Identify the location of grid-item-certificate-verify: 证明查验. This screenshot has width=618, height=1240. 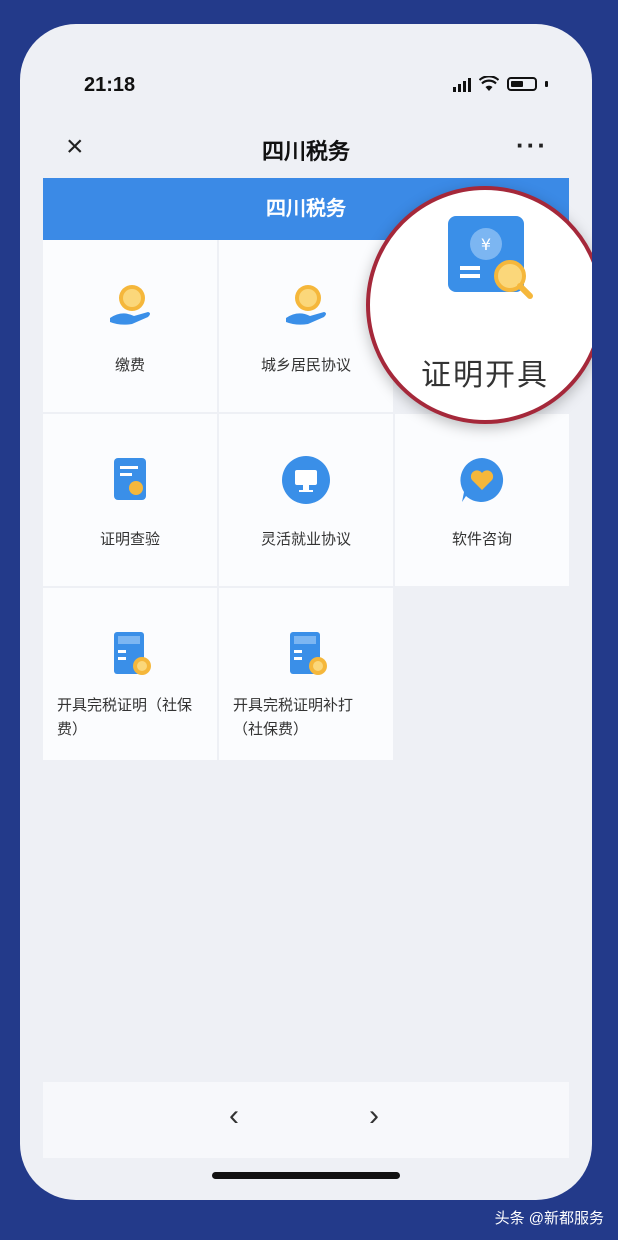
(130, 500).